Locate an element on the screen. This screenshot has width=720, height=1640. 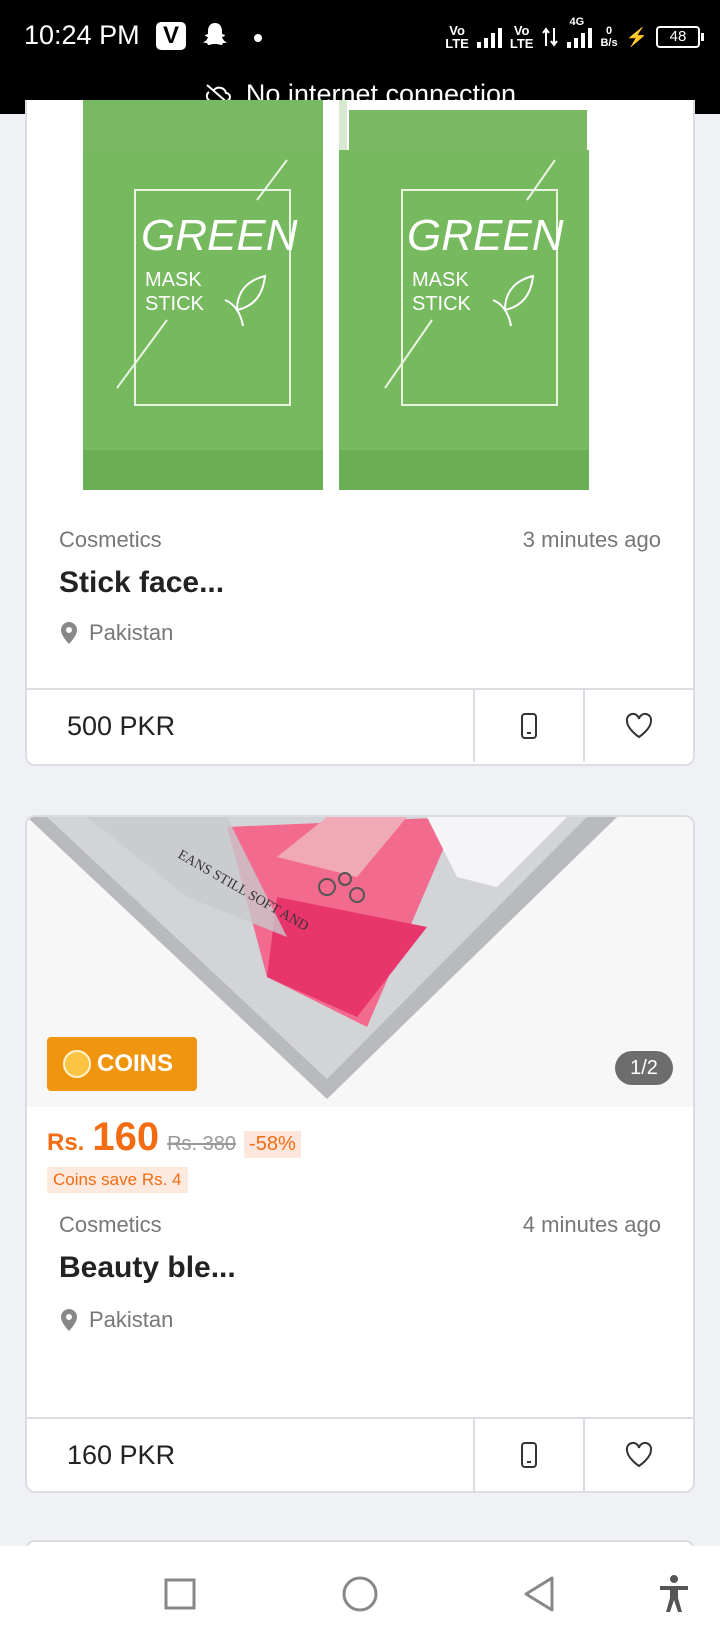
promo-old-price: Rs. 380 is located at coordinates (202, 1144).